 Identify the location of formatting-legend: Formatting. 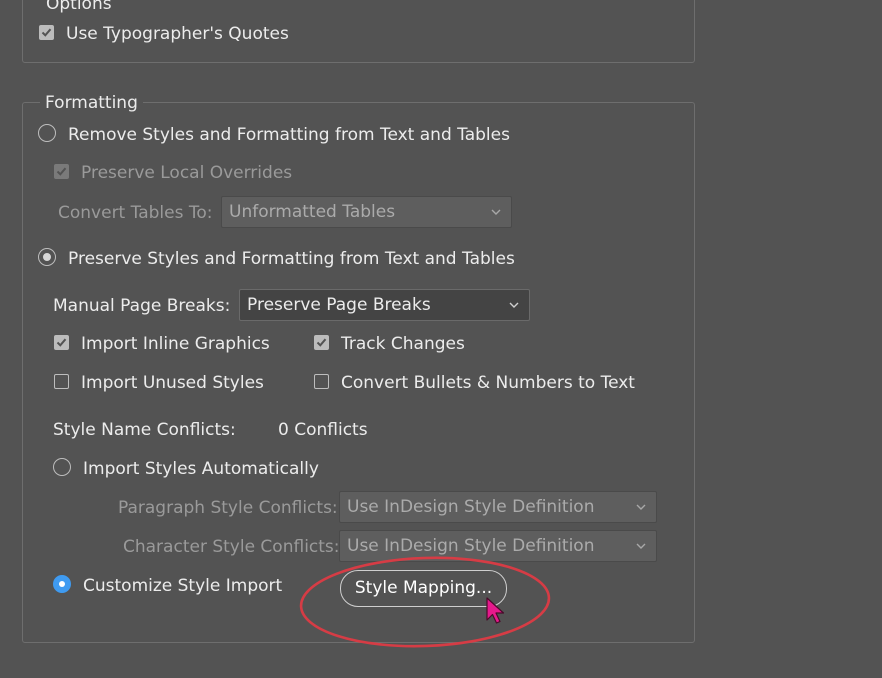
(91, 103).